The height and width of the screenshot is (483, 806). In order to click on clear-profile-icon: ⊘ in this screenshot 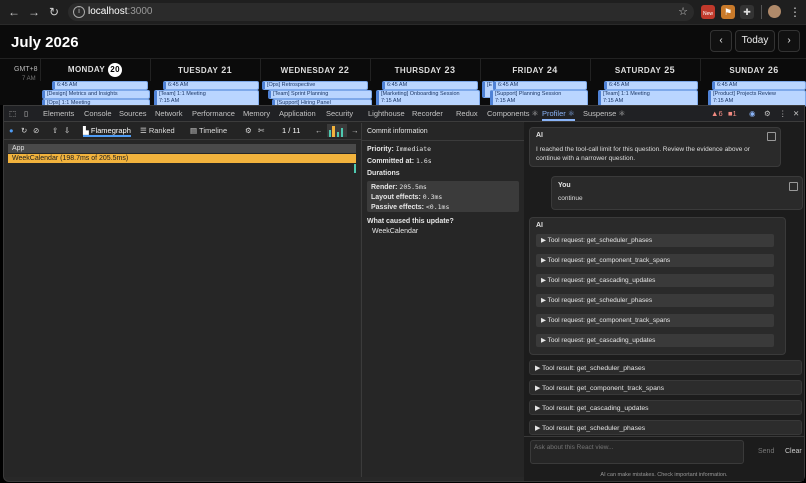, I will do `click(36, 130)`.